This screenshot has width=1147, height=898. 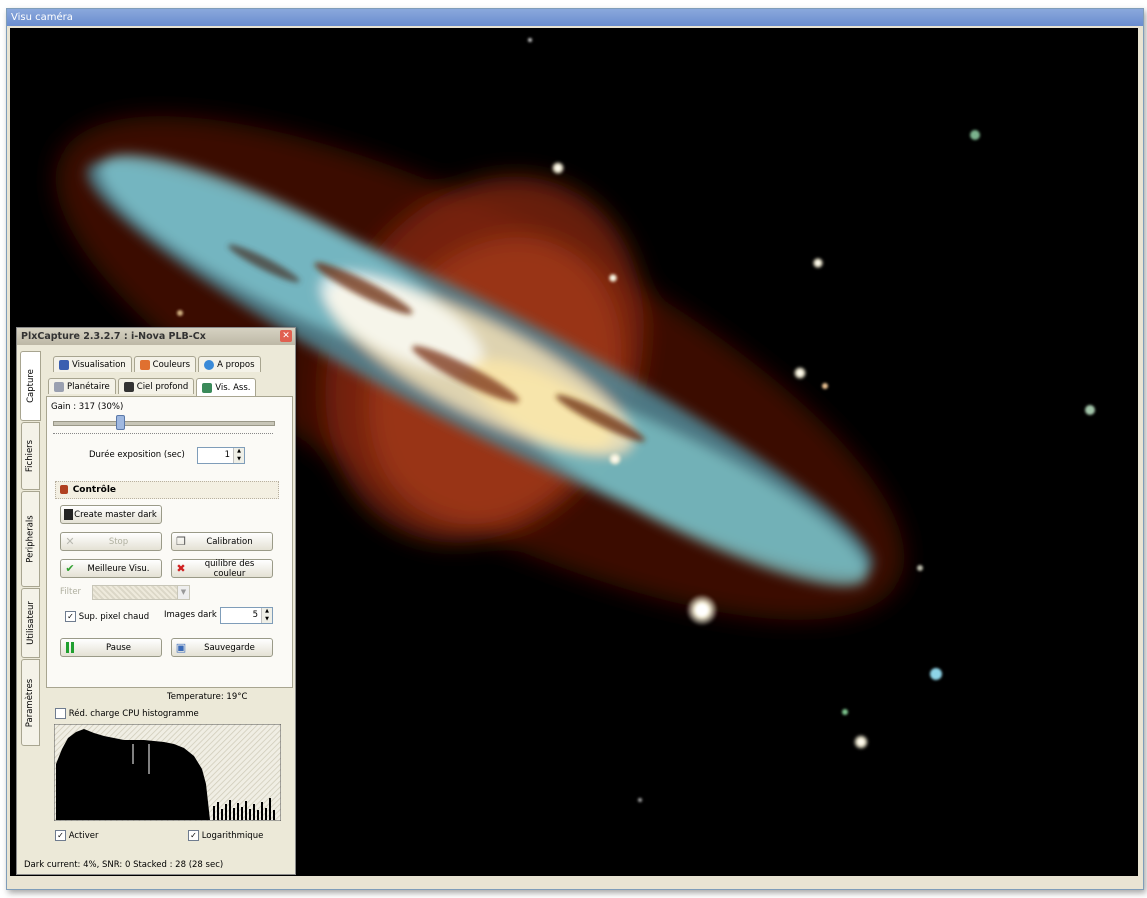 I want to click on tab-label: Planétaire, so click(x=88, y=386).